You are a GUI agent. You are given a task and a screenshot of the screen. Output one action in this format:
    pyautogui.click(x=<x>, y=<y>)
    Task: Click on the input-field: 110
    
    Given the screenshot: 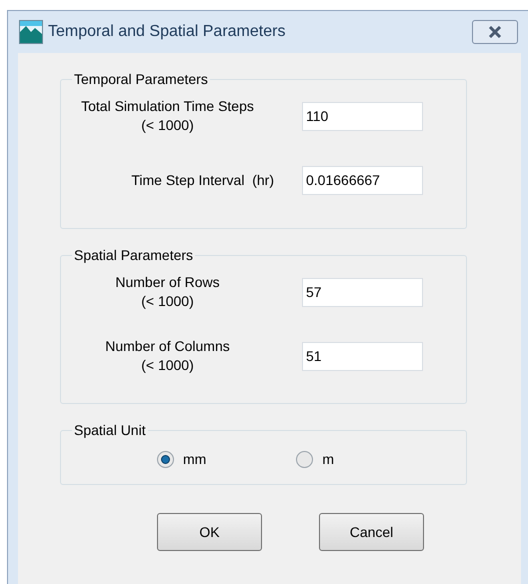 What is the action you would take?
    pyautogui.click(x=362, y=116)
    